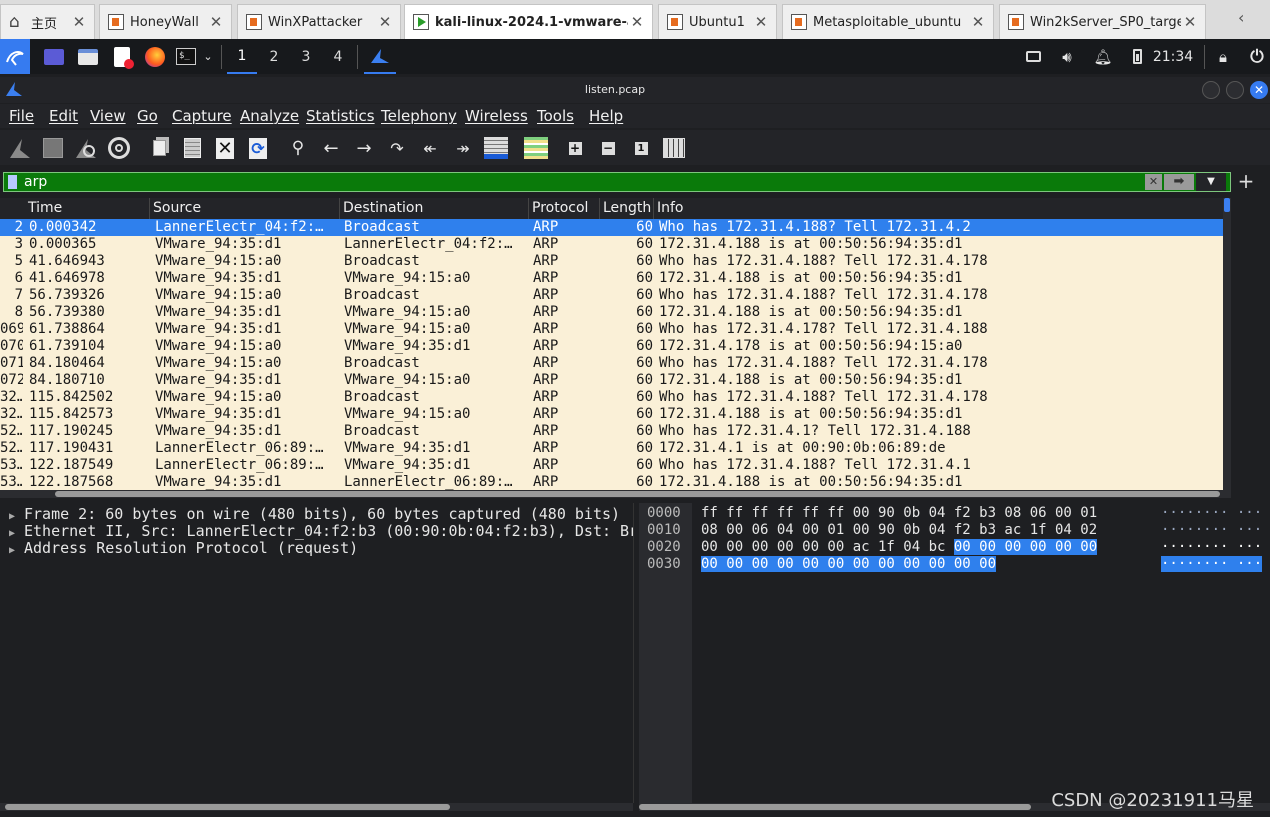  I want to click on display-filter-input, so click(583, 182).